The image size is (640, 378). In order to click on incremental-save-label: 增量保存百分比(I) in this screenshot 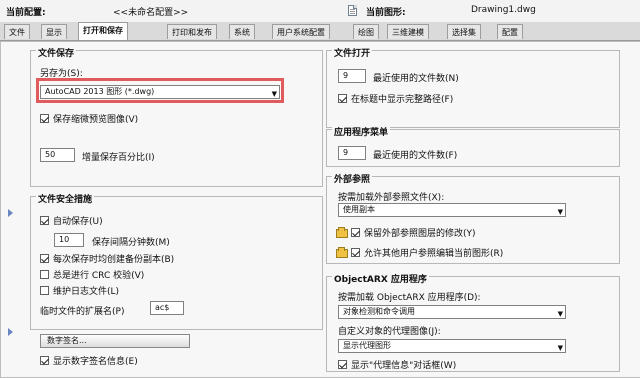, I will do `click(118, 158)`.